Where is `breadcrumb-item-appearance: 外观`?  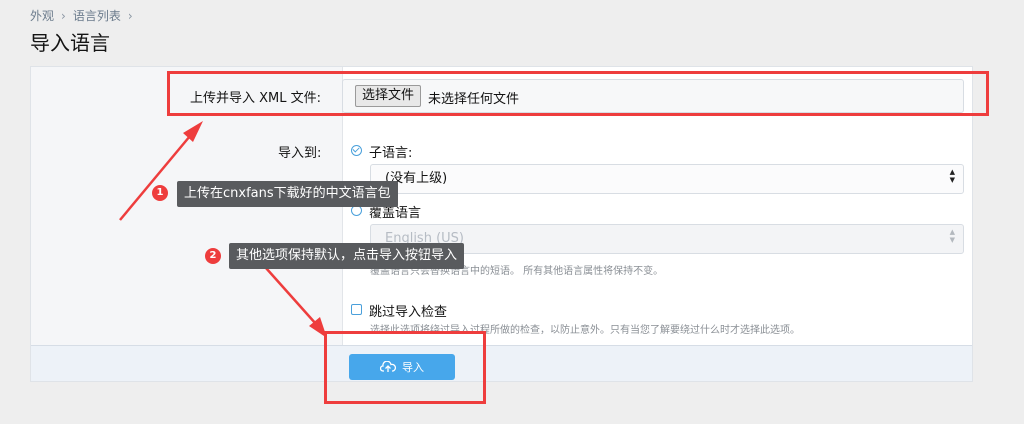
breadcrumb-item-appearance: 外观 is located at coordinates (42, 15).